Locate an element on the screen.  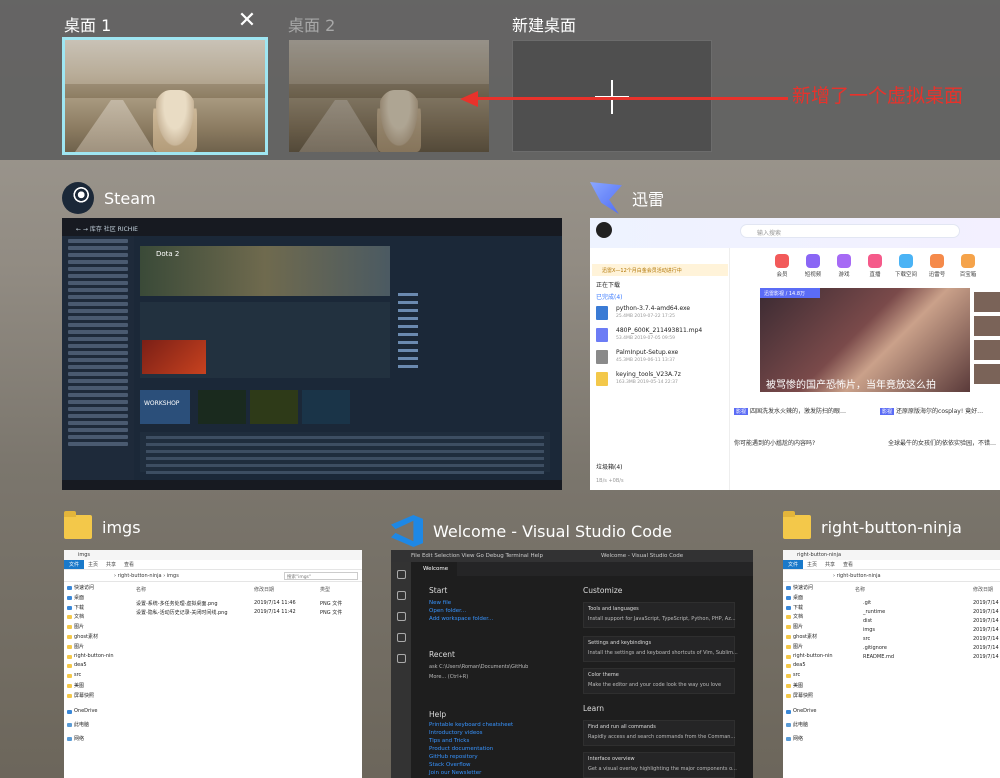
xunlei-notice: 迅雷X—12个月白金会员活动进行中 is located at coordinates (660, 270).